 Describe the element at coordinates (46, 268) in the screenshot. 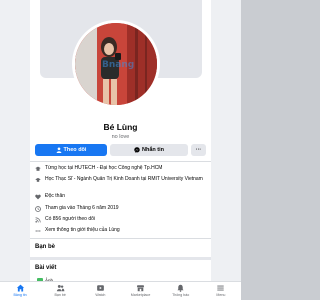

I see `posts-section-title: Bài viết` at that location.